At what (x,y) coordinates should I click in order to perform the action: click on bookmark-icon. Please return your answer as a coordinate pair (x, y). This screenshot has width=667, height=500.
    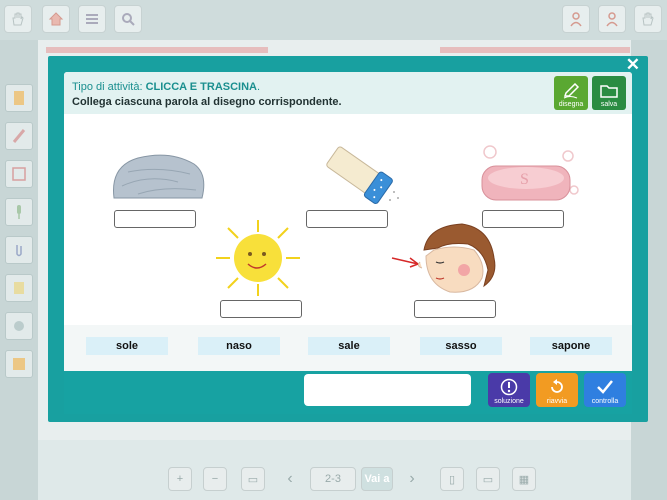
    Looking at the image, I should click on (19, 98).